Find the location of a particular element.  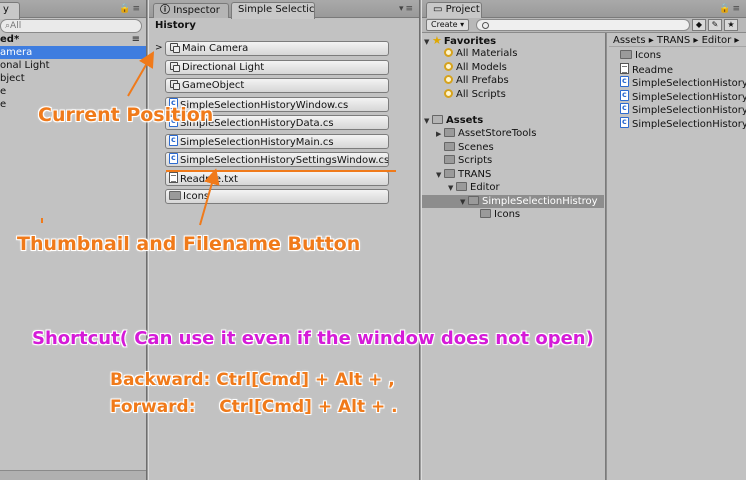

current-position-annotation: Current Position is located at coordinates (126, 115).